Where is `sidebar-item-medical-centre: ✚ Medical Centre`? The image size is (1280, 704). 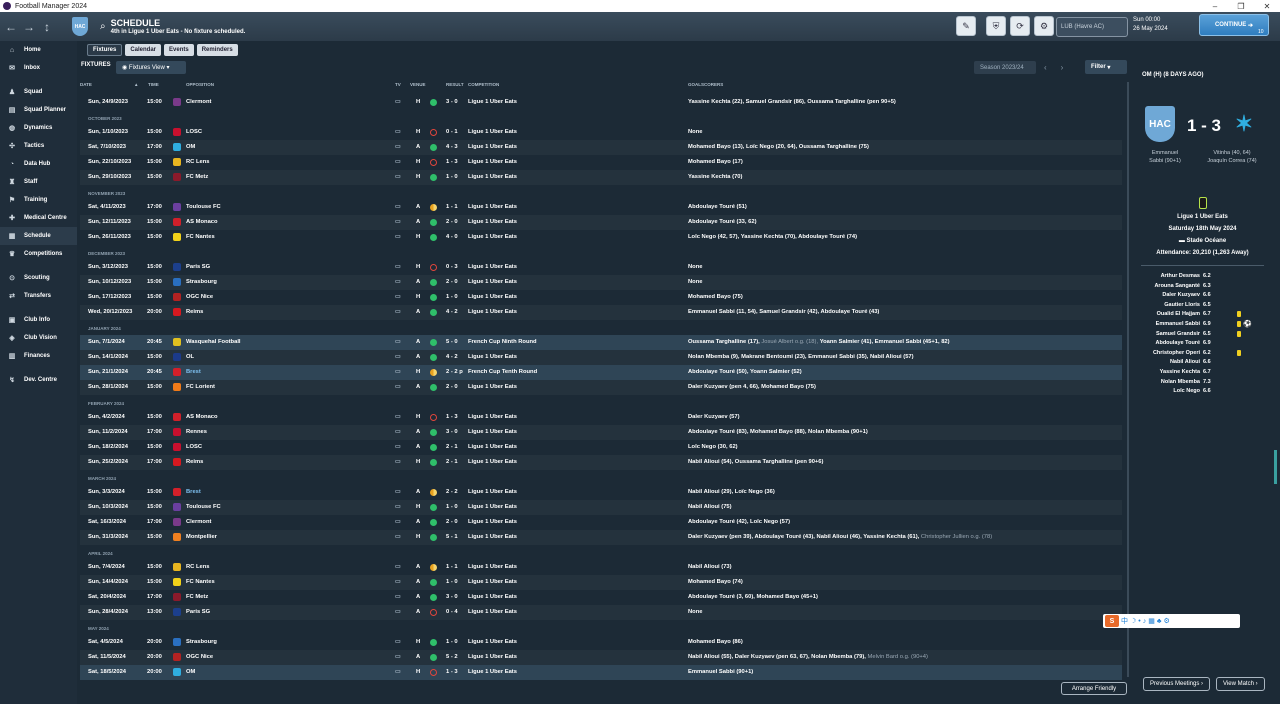
sidebar-item-medical-centre: ✚ Medical Centre is located at coordinates (38, 218).